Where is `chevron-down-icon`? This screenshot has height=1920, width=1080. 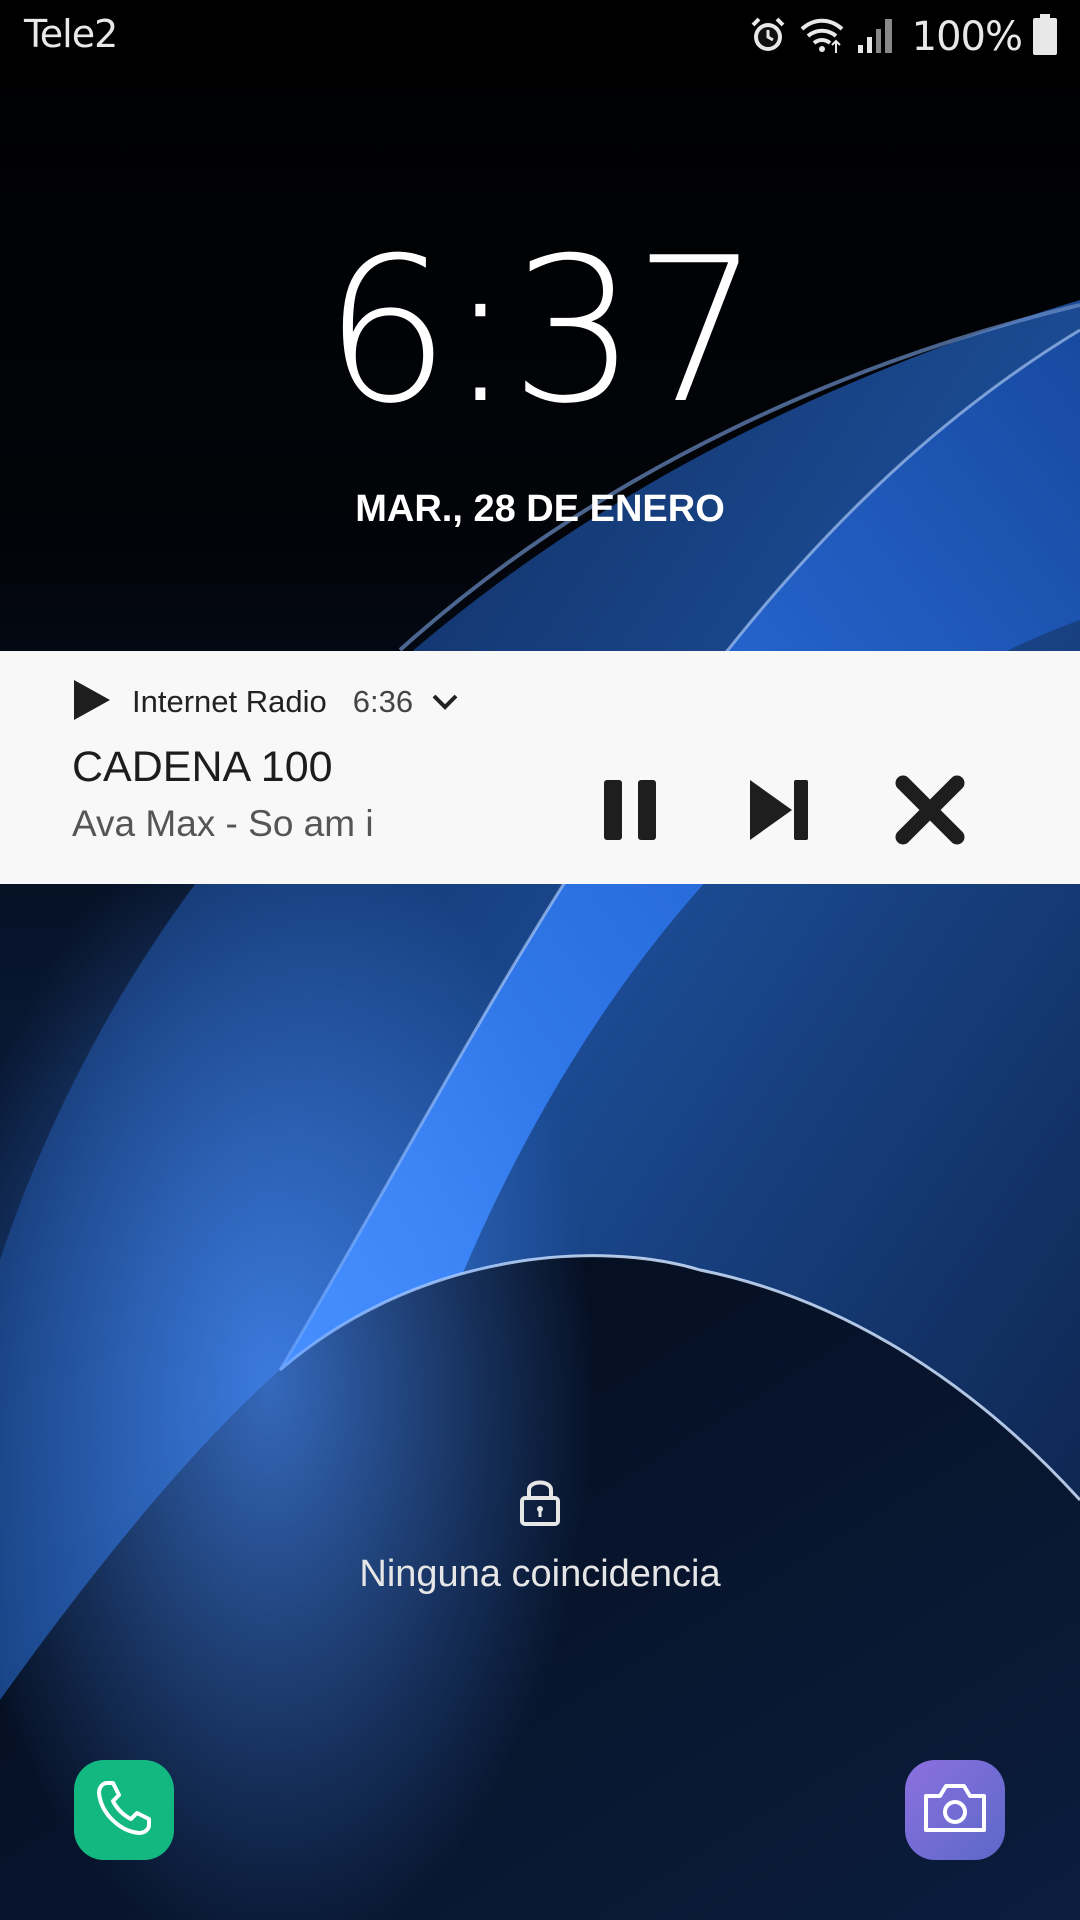
chevron-down-icon is located at coordinates (445, 702).